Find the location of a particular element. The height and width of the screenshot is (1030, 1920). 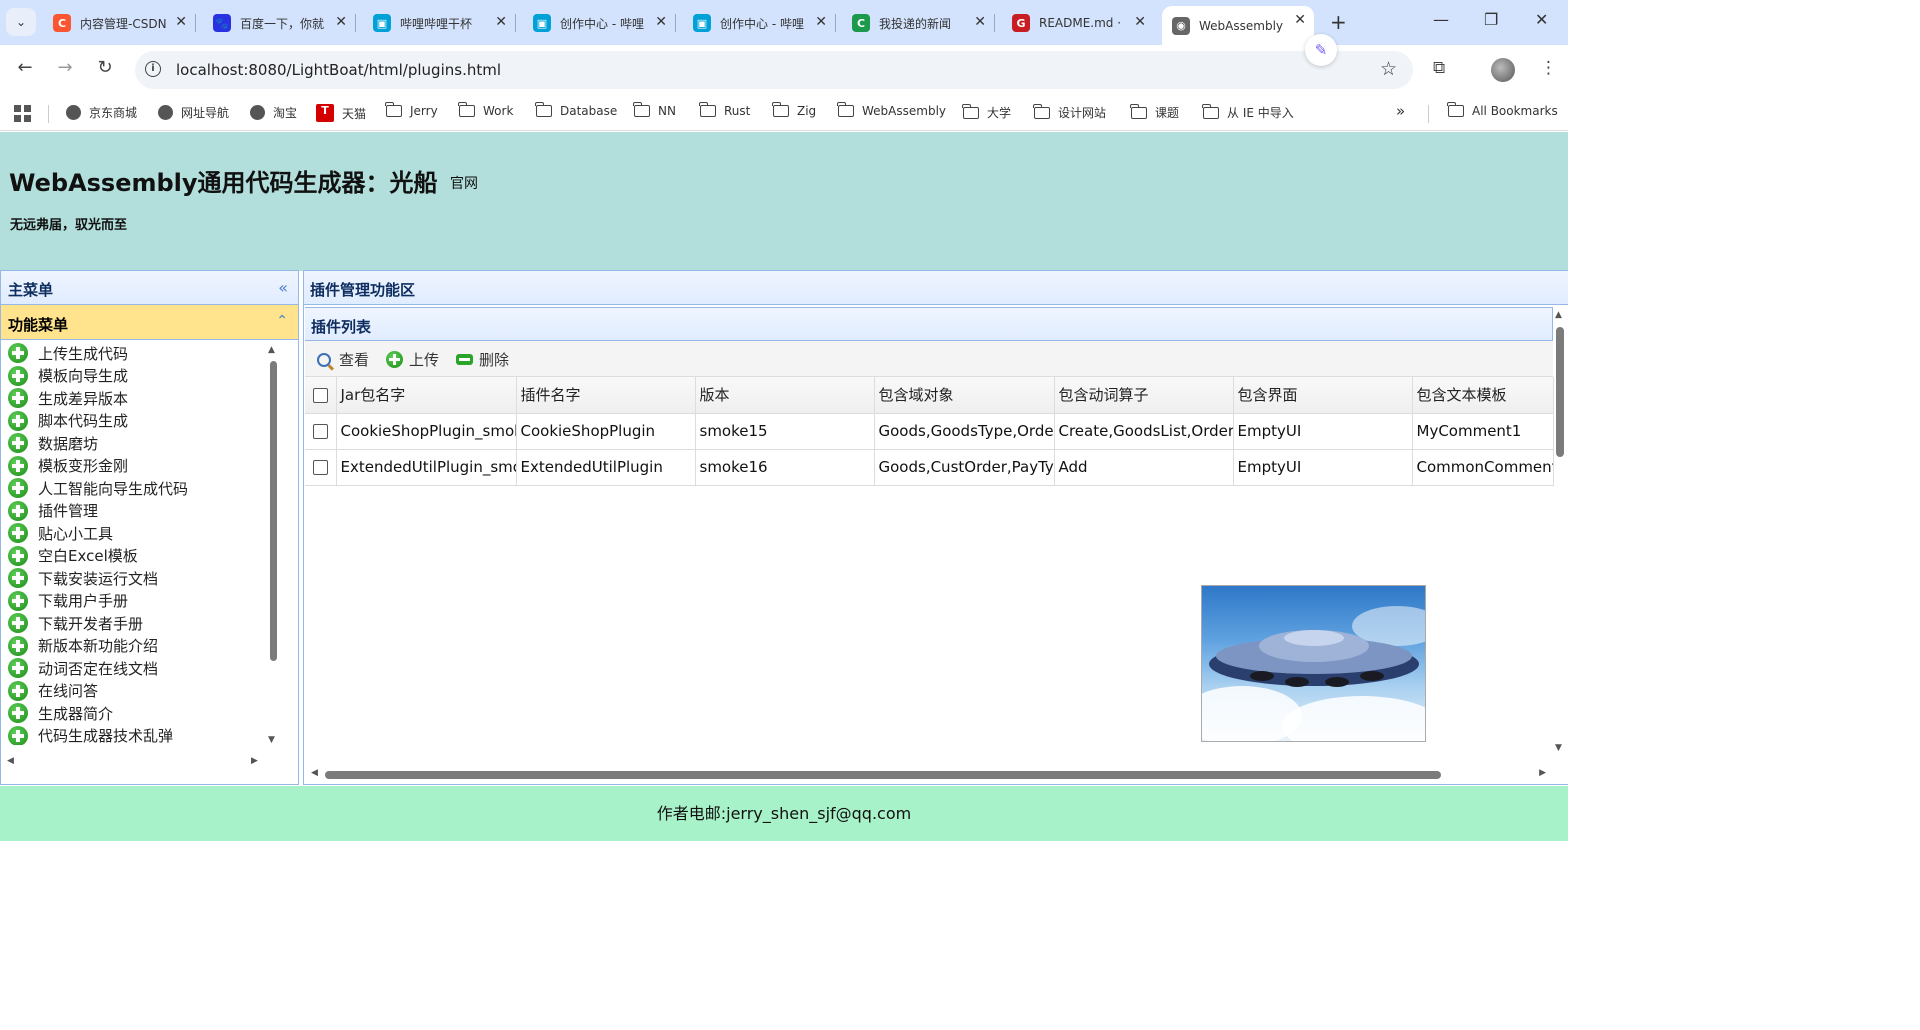

menu-item: 数据磨坊 is located at coordinates (143, 443).